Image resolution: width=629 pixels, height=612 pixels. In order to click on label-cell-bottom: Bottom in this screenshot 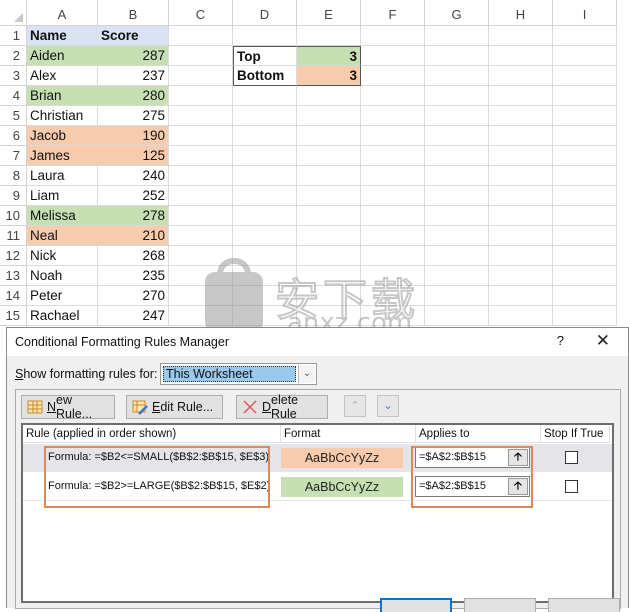, I will do `click(265, 76)`.